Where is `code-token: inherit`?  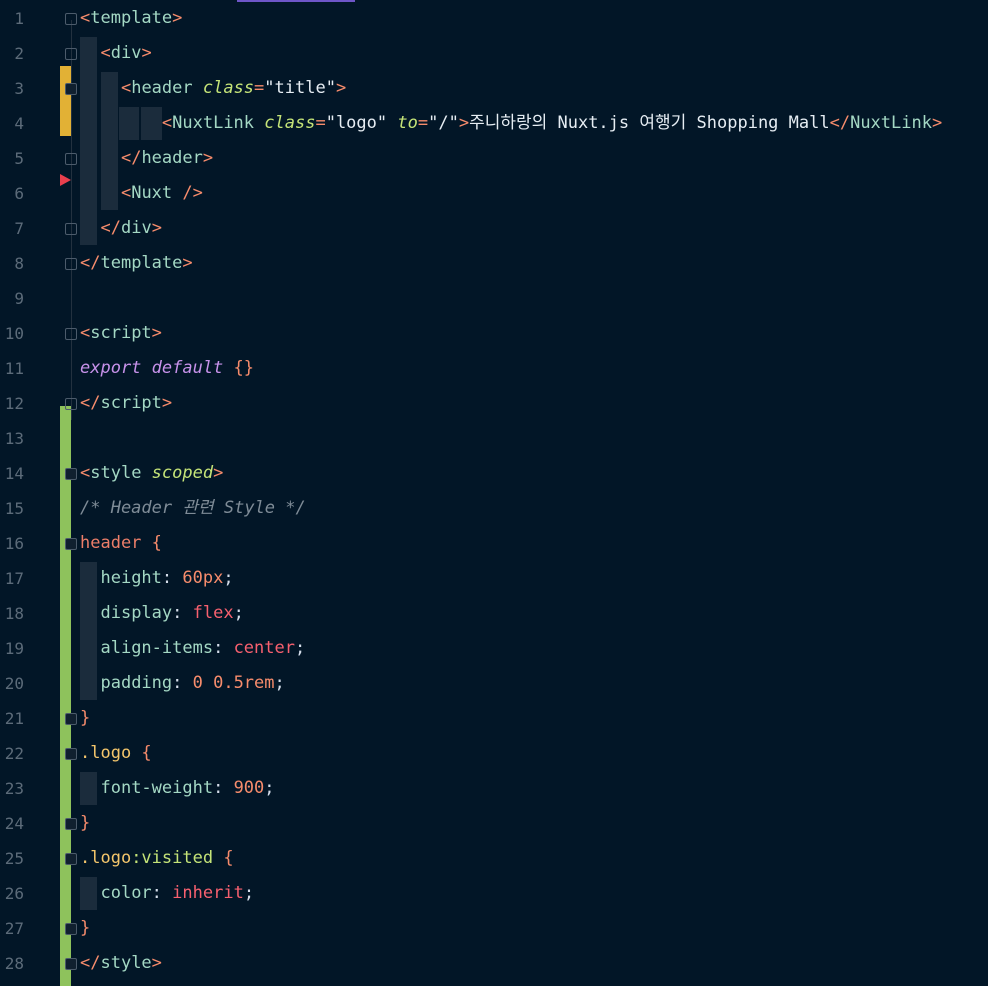 code-token: inherit is located at coordinates (208, 893).